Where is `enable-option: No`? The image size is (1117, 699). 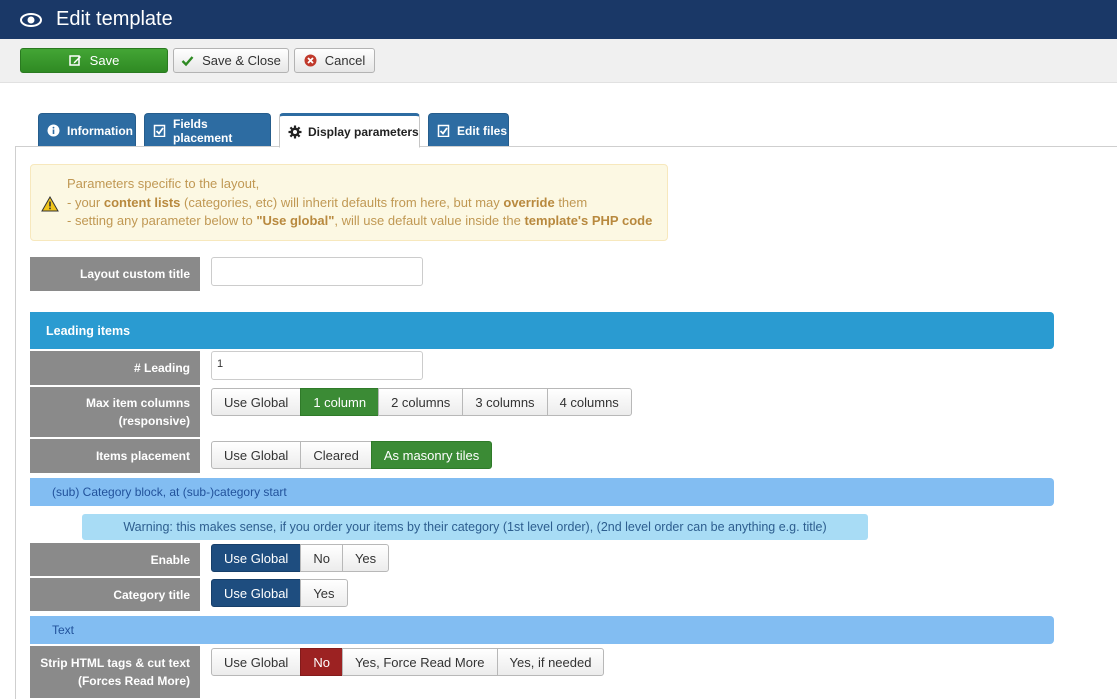 enable-option: No is located at coordinates (321, 558).